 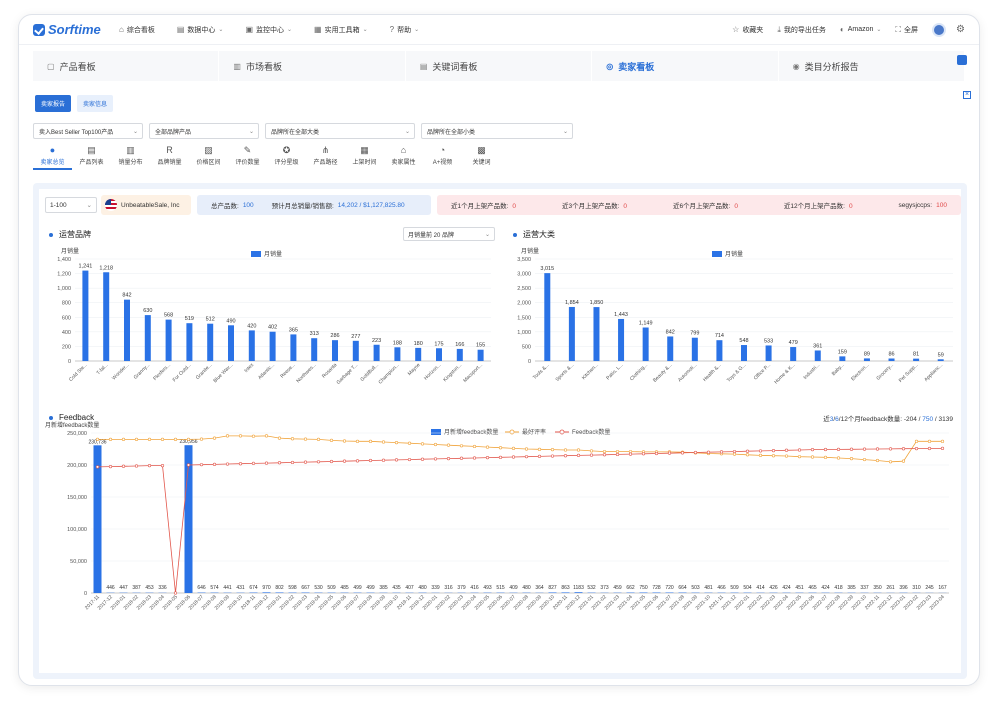 What do you see at coordinates (126, 66) in the screenshot?
I see `tab-product-board: ▢ 产品看板` at bounding box center [126, 66].